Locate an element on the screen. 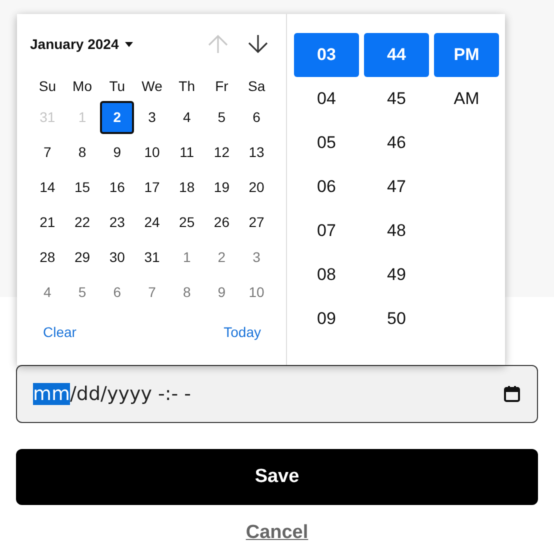 This screenshot has height=553, width=554. cancel-link: Cancel is located at coordinates (277, 533).